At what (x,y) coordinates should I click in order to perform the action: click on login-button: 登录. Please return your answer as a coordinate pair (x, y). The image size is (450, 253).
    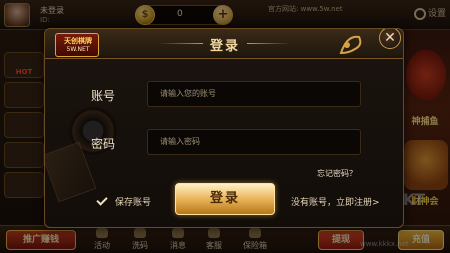
    Looking at the image, I should click on (225, 199).